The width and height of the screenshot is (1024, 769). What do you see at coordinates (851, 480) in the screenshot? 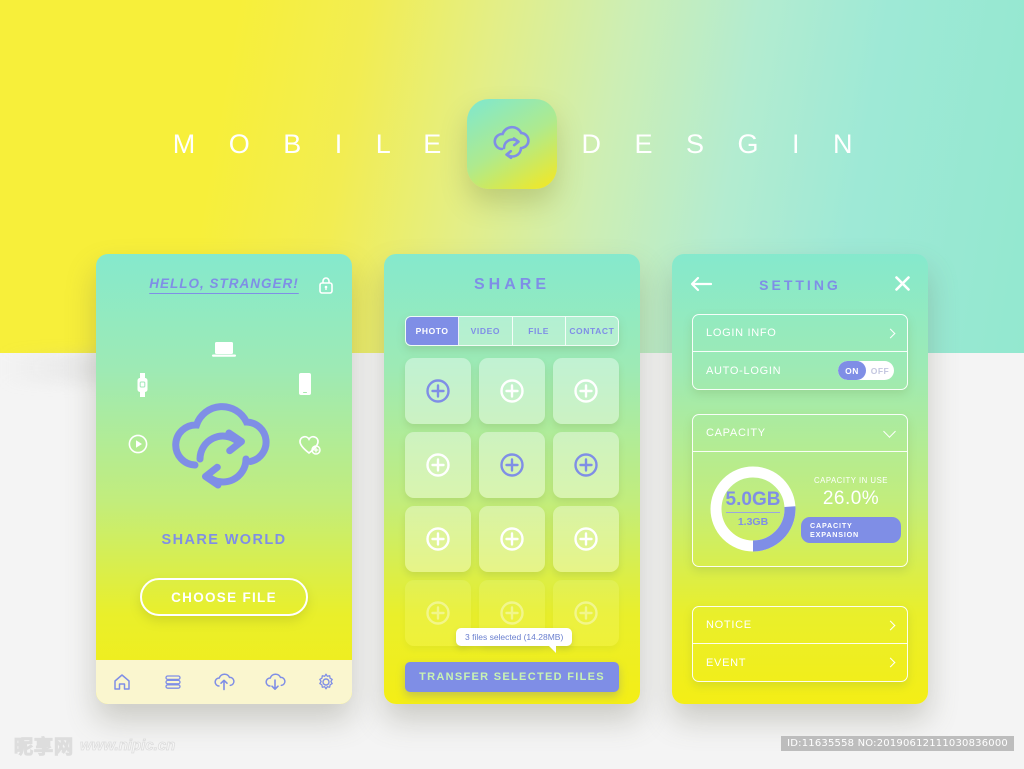
I see `capacity-in-use-label: CAPACITY IN USE` at bounding box center [851, 480].